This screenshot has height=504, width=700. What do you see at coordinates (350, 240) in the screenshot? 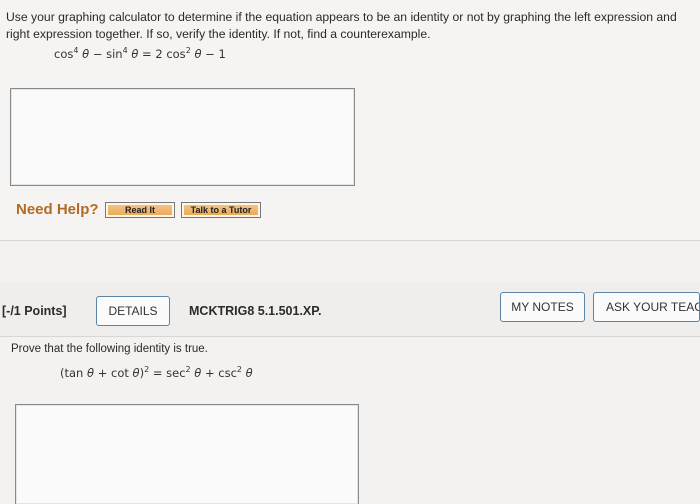
I see `section-divider` at bounding box center [350, 240].